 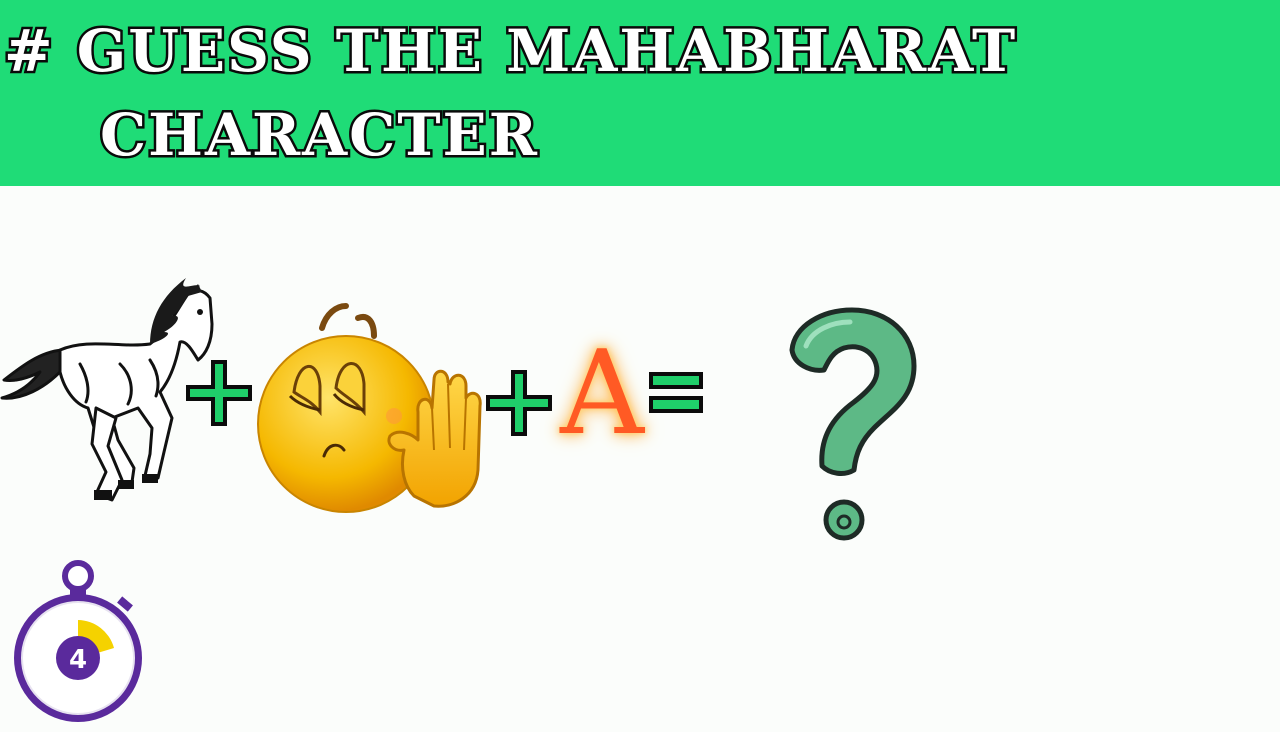 I want to click on page-title-line-2: CHARACTER, so click(x=319, y=135).